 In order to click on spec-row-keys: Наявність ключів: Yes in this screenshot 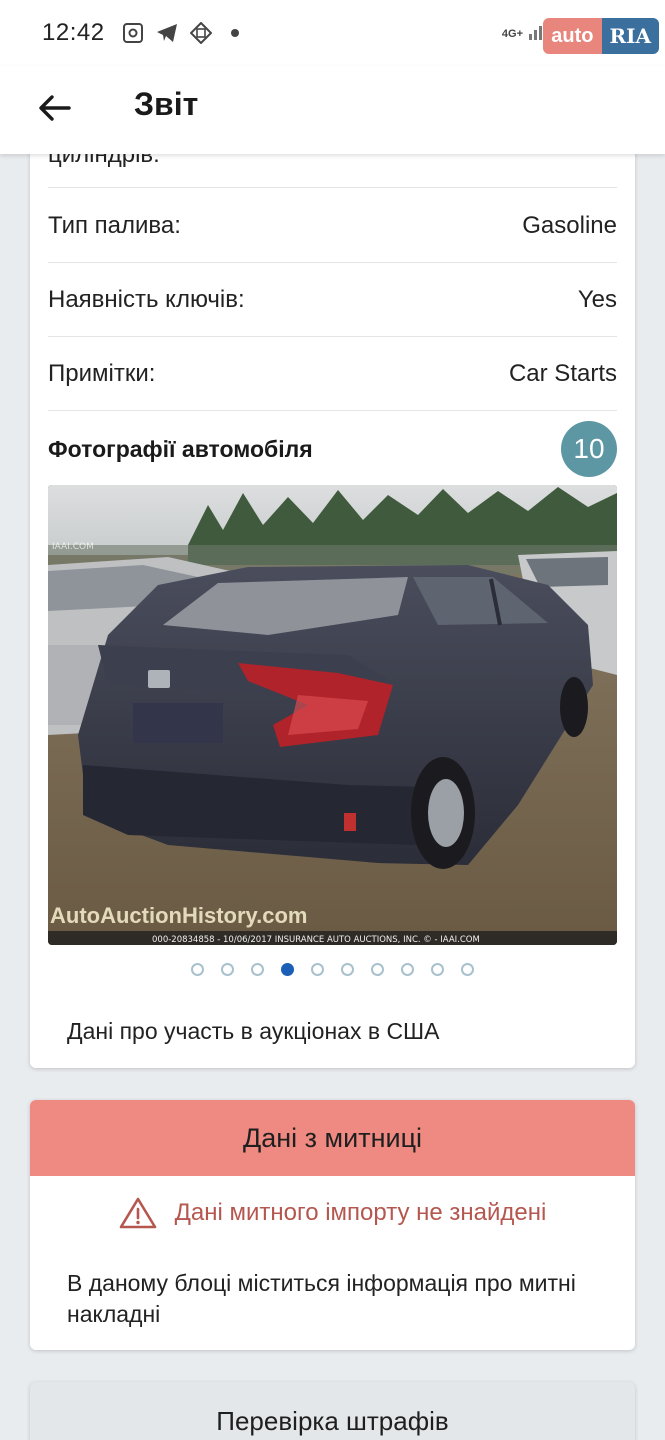, I will do `click(332, 300)`.